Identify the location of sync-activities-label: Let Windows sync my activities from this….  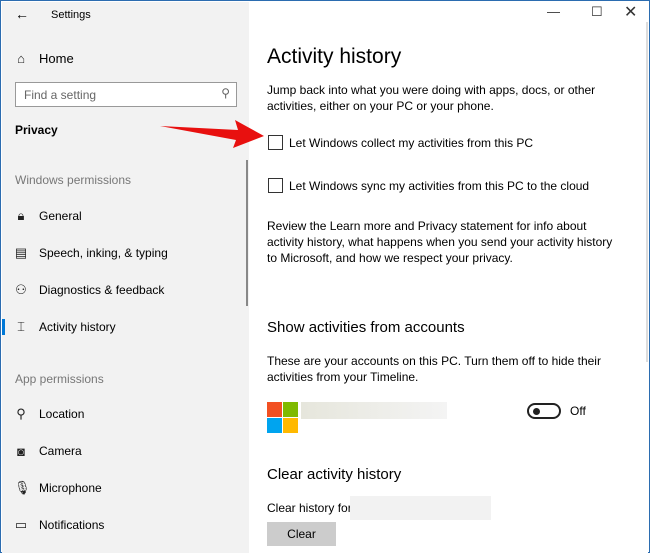
(439, 186).